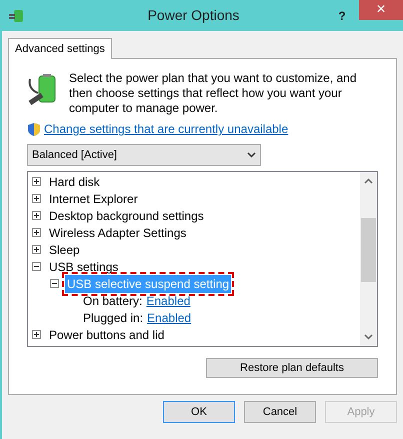  What do you see at coordinates (193, 15) in the screenshot?
I see `window-title: Power Options` at bounding box center [193, 15].